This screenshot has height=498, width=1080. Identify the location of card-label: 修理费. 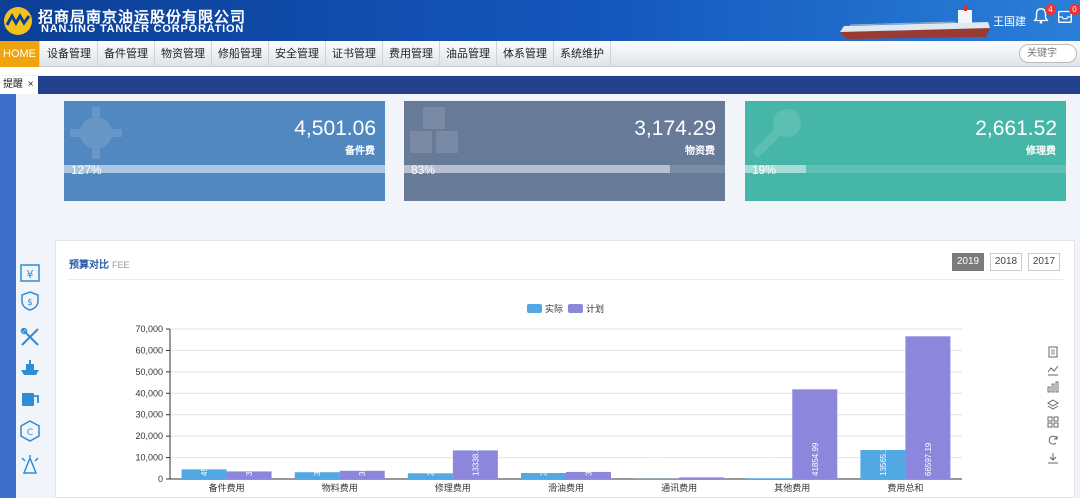
(1041, 151).